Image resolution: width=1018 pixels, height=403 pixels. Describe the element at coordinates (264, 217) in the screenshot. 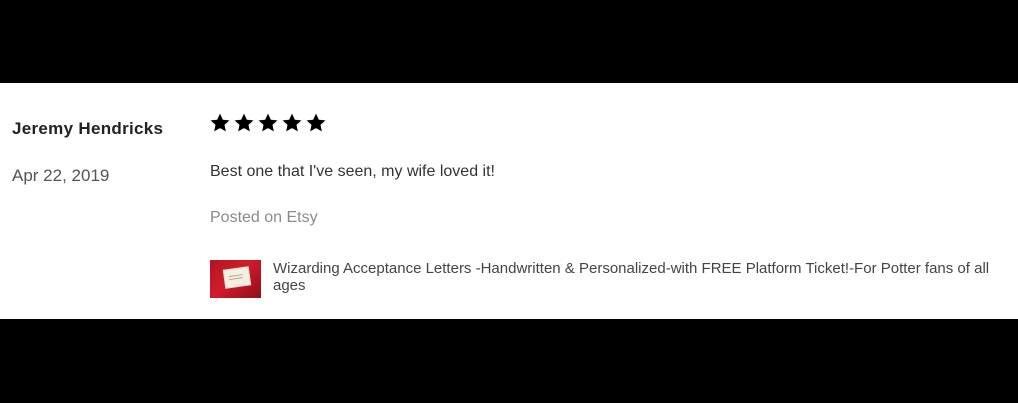

I see `posted-on-label: Posted on Etsy` at that location.